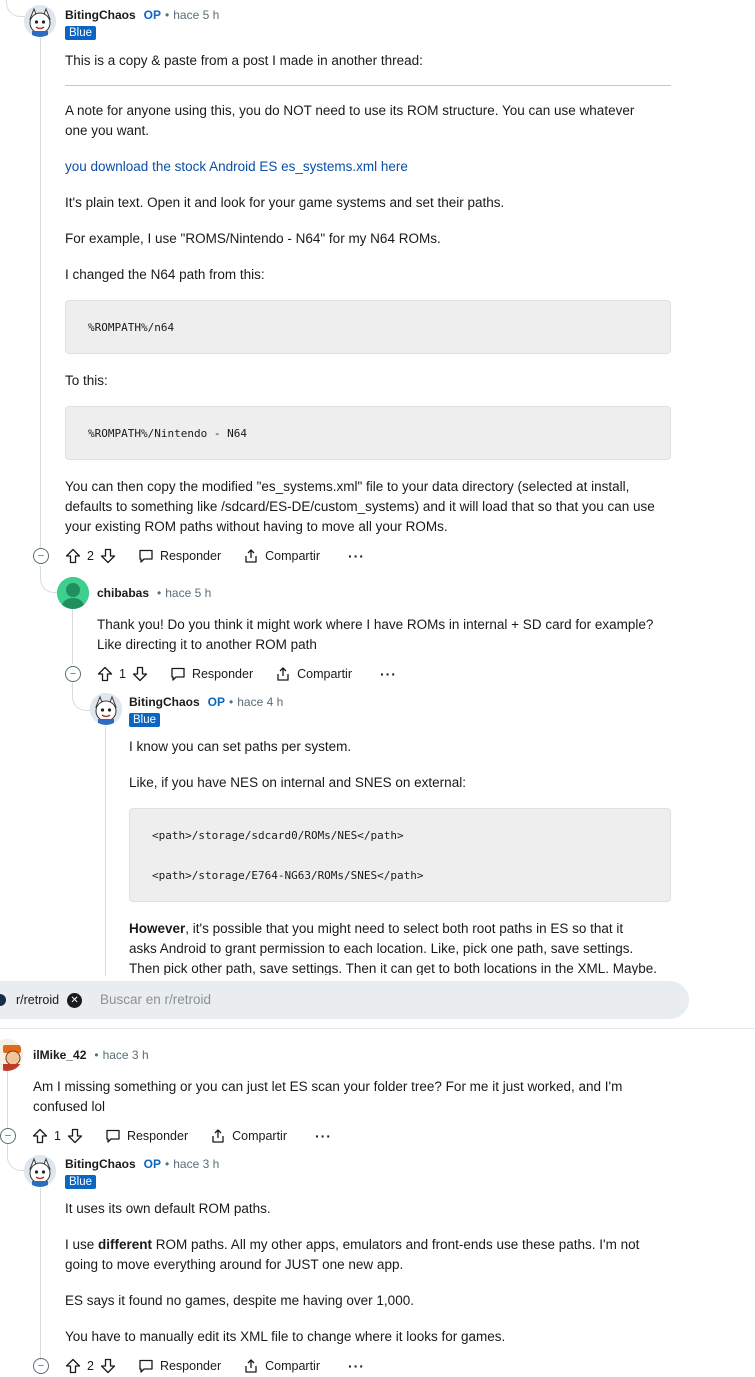 The image size is (755, 1377). What do you see at coordinates (240, 746) in the screenshot?
I see `comment-text: I know you can set paths per system.` at bounding box center [240, 746].